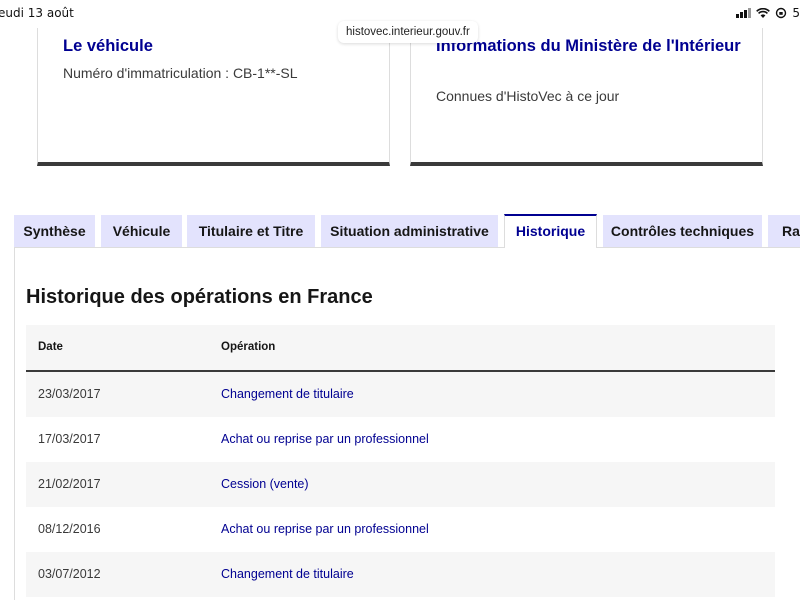 Image resolution: width=800 pixels, height=600 pixels. Describe the element at coordinates (199, 297) in the screenshot. I see `section-title: Historique des opérations en France` at that location.